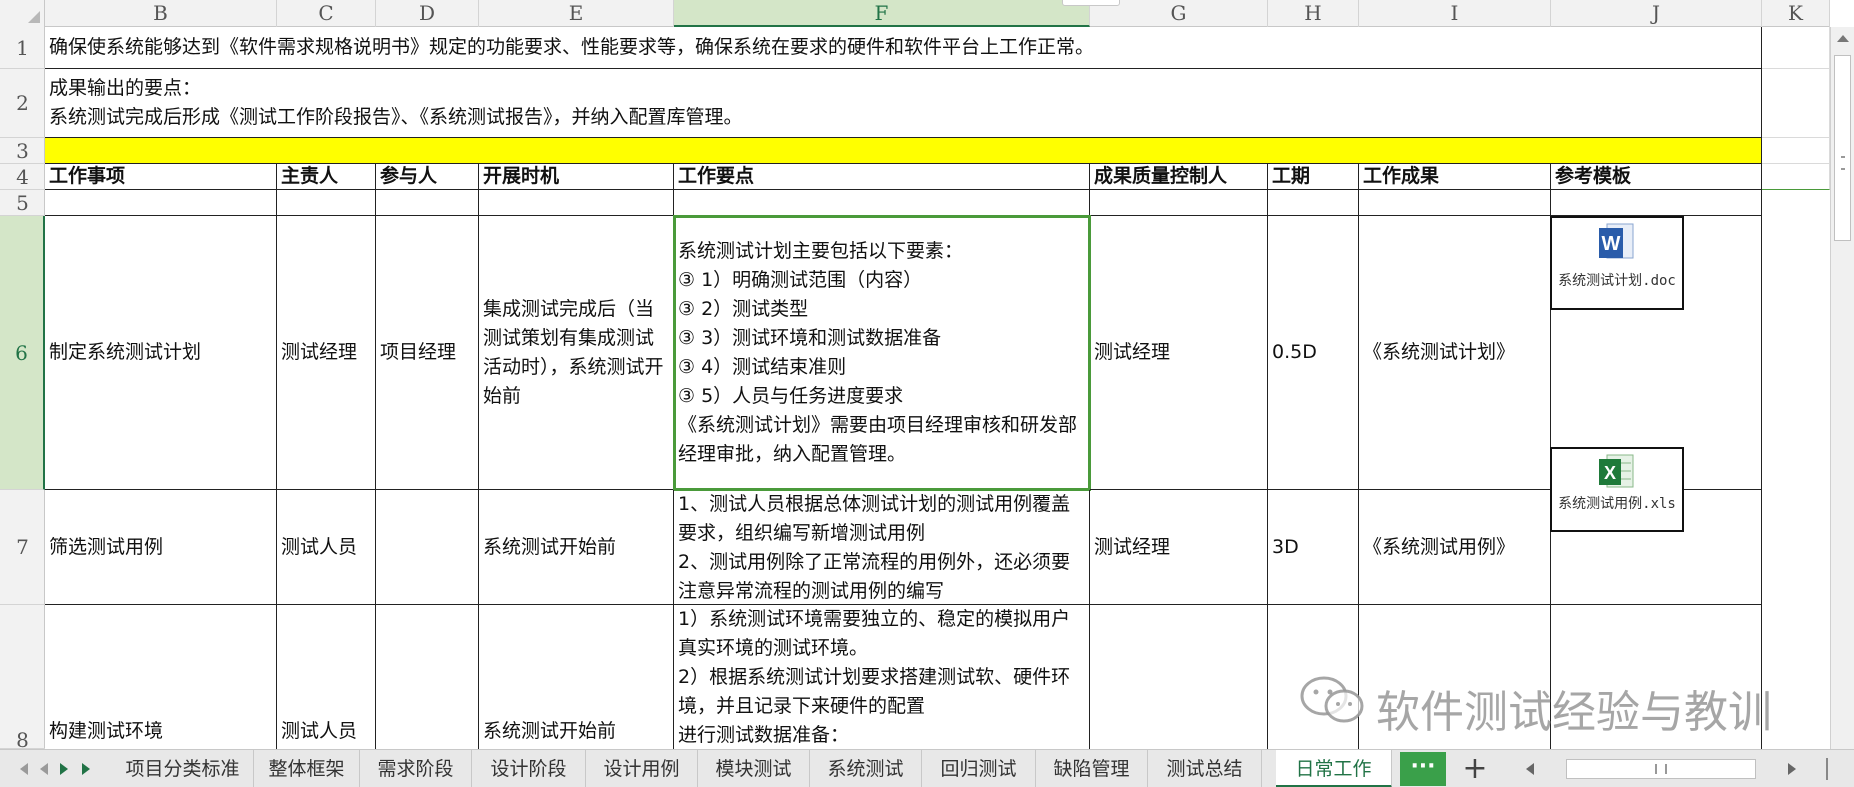 This screenshot has height=787, width=1854. Describe the element at coordinates (161, 547) in the screenshot. I see `table-row-2-item: 筛选测试用例` at that location.